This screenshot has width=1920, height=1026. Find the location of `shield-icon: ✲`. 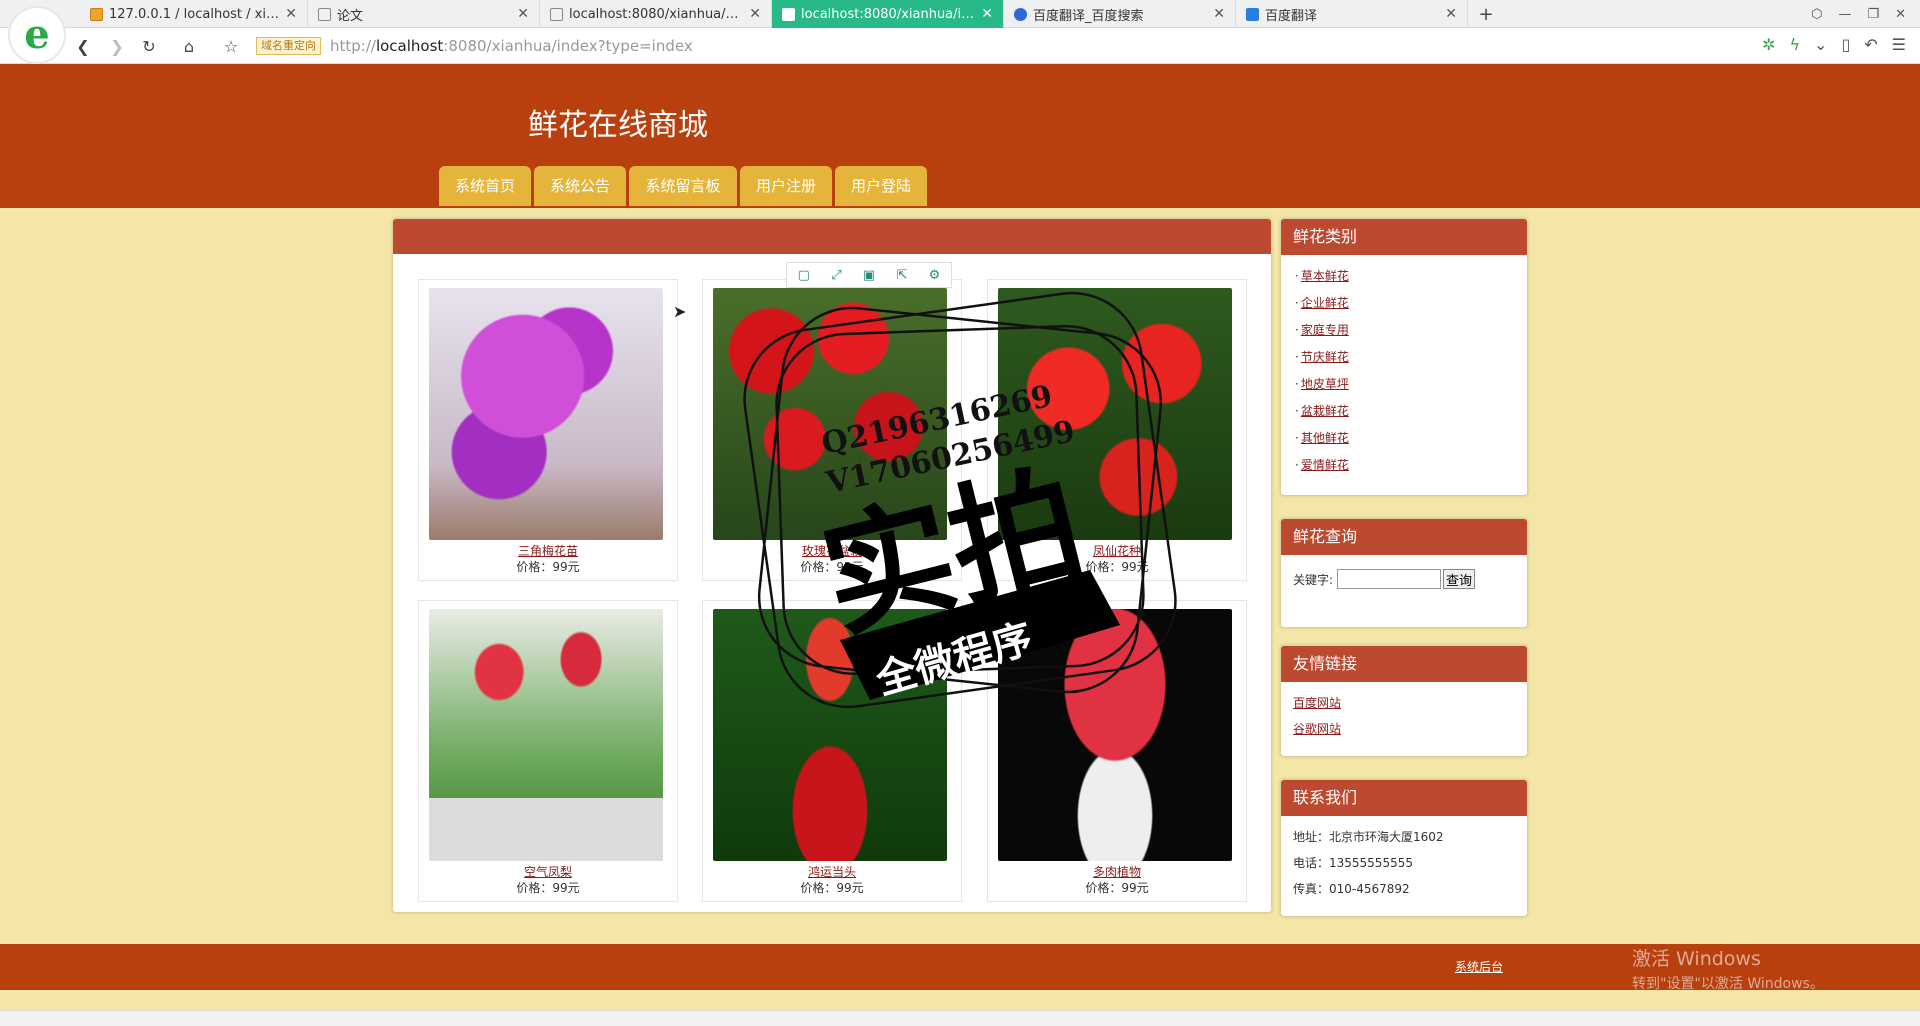

shield-icon: ✲ is located at coordinates (1768, 44).